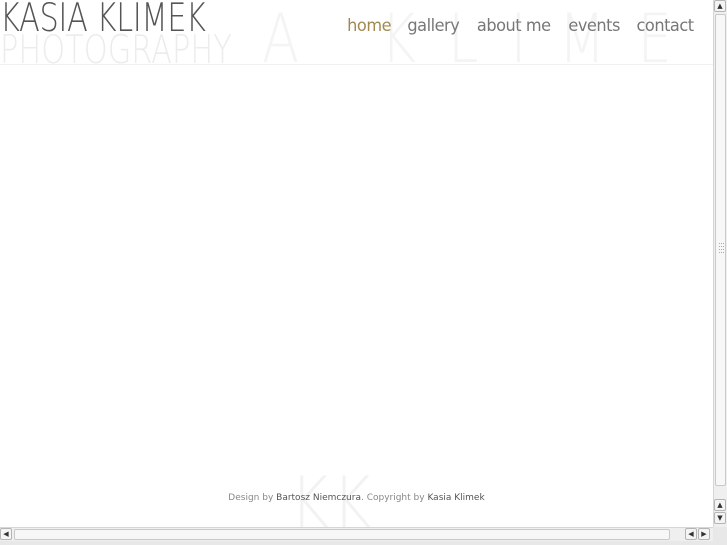 The height and width of the screenshot is (545, 727). I want to click on footer-copyright-prefix: . Copyright by, so click(394, 498).